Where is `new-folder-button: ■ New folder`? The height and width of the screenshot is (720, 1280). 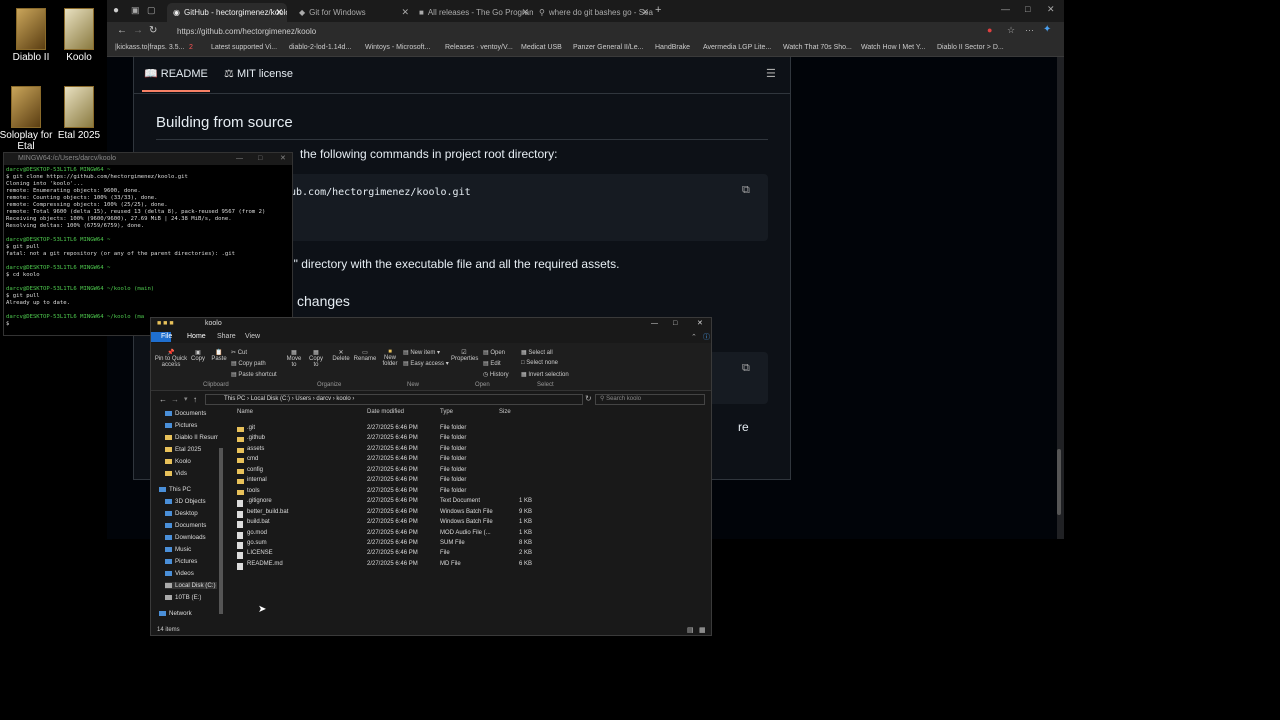 new-folder-button: ■ New folder is located at coordinates (390, 358).